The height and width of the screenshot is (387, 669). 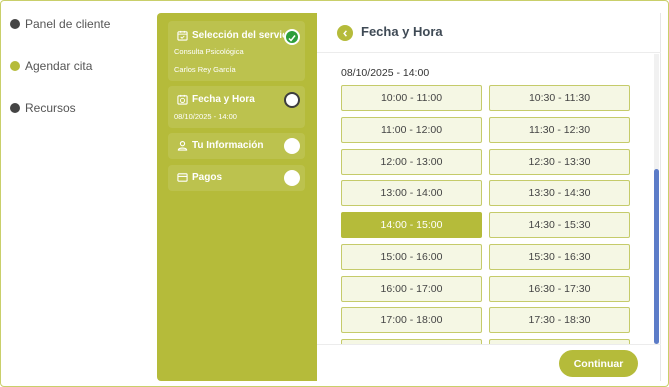 I want to click on step-title: Tu Información, so click(x=228, y=145).